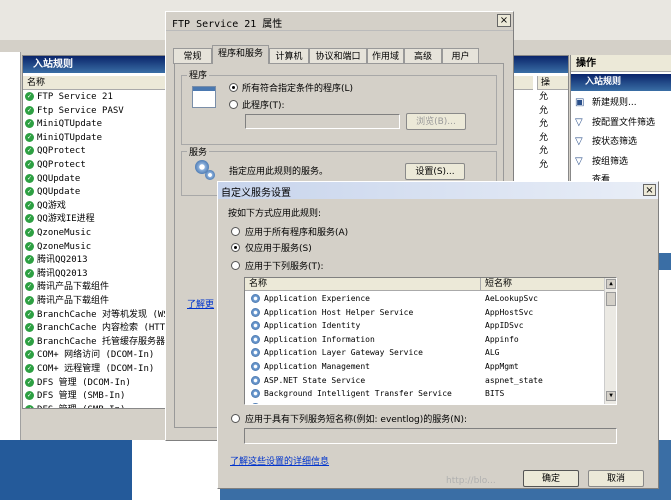 This screenshot has width=671, height=500. What do you see at coordinates (192, 56) in the screenshot?
I see `tab-0: 常规` at bounding box center [192, 56].